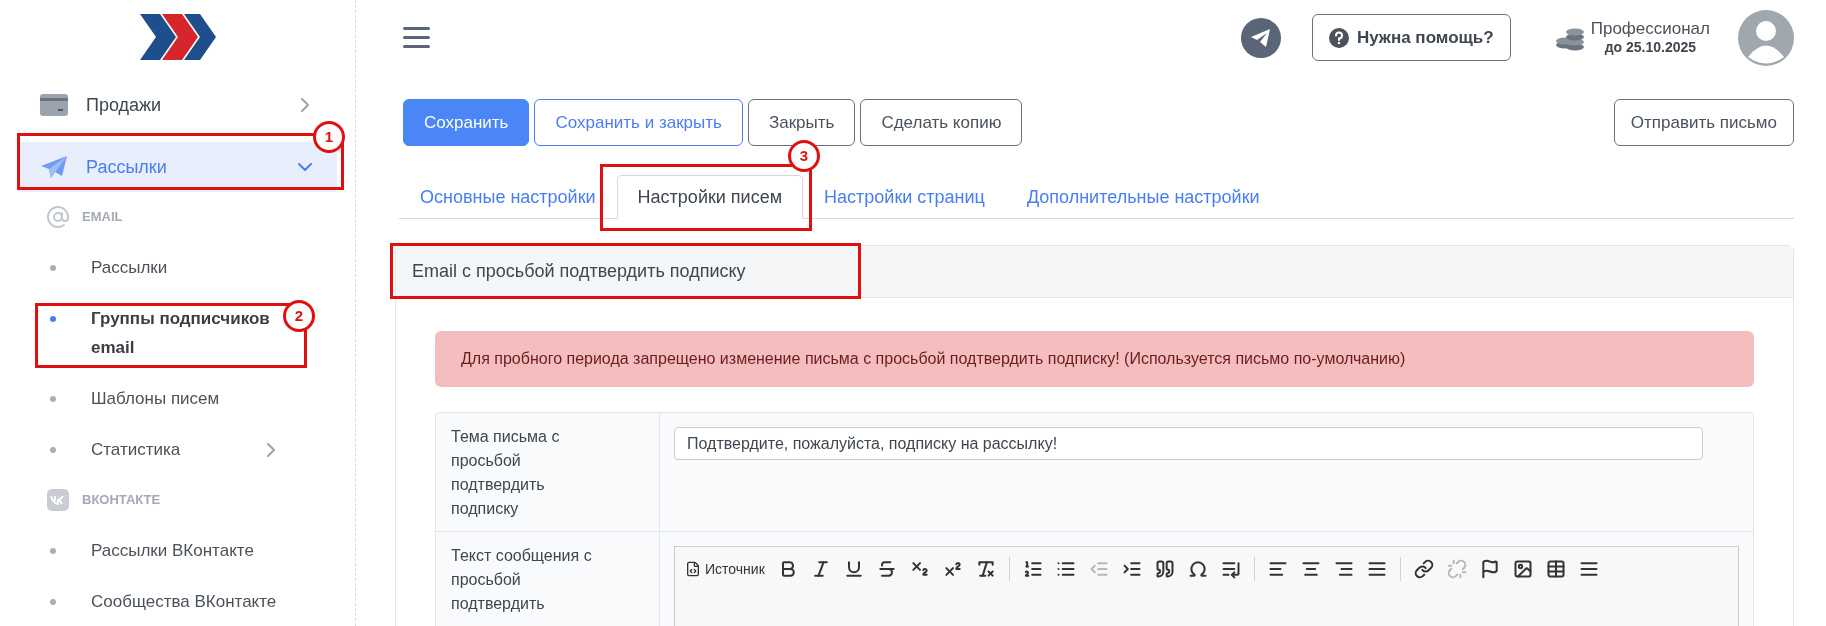  Describe the element at coordinates (58, 217) in the screenshot. I see `at-sign-icon` at that location.